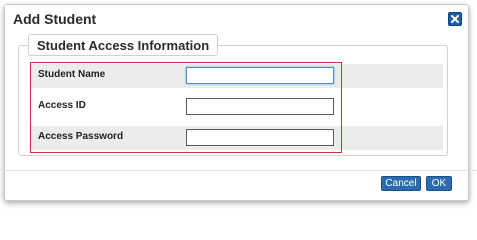 Image resolution: width=477 pixels, height=240 pixels. Describe the element at coordinates (236, 18) in the screenshot. I see `dialog-titlebar: Add Student` at that location.